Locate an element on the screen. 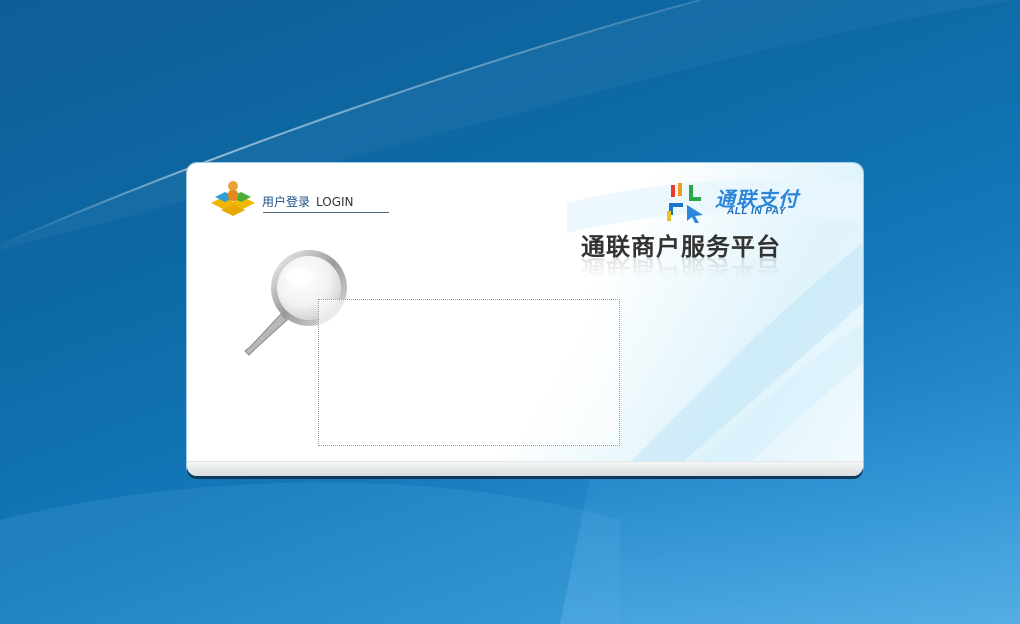  login-title: 用户登录 LOGIN is located at coordinates (308, 201).